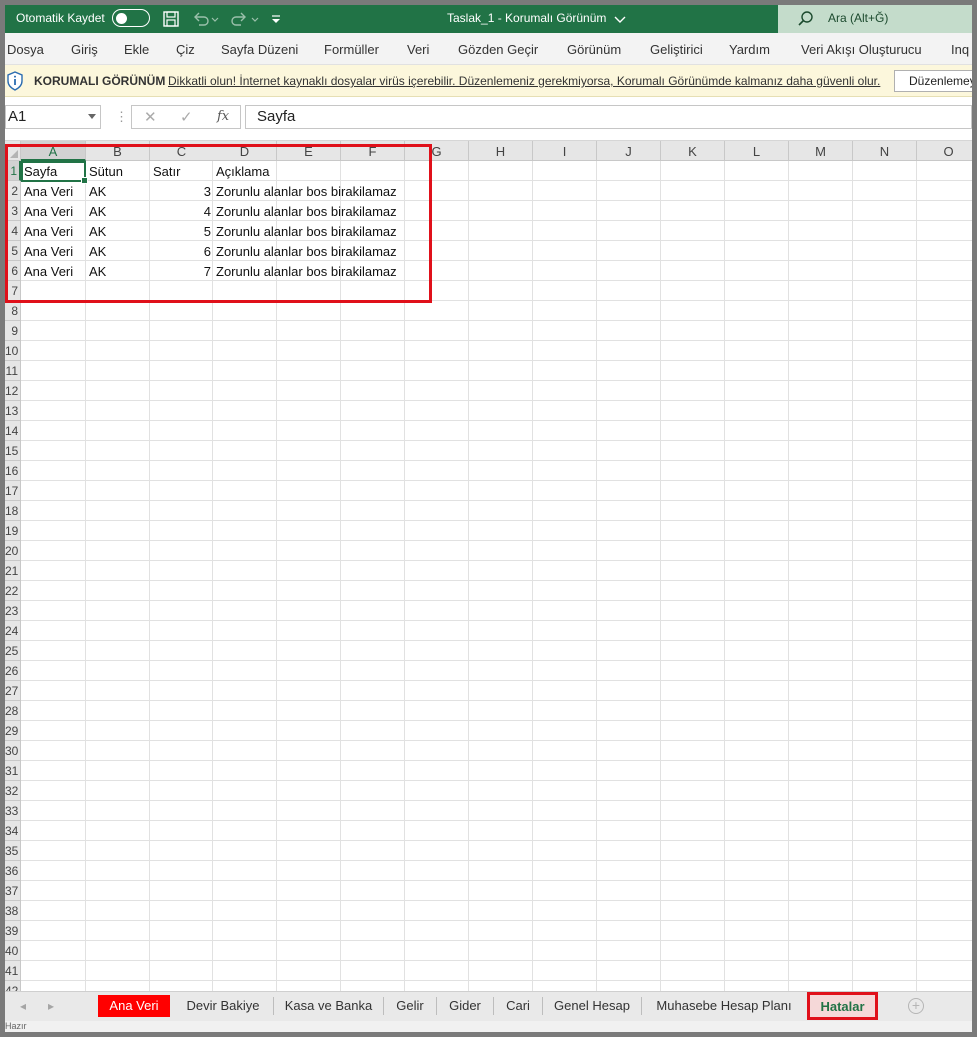 The image size is (977, 1037). Describe the element at coordinates (13, 491) in the screenshot. I see `row-header-17: 17` at that location.